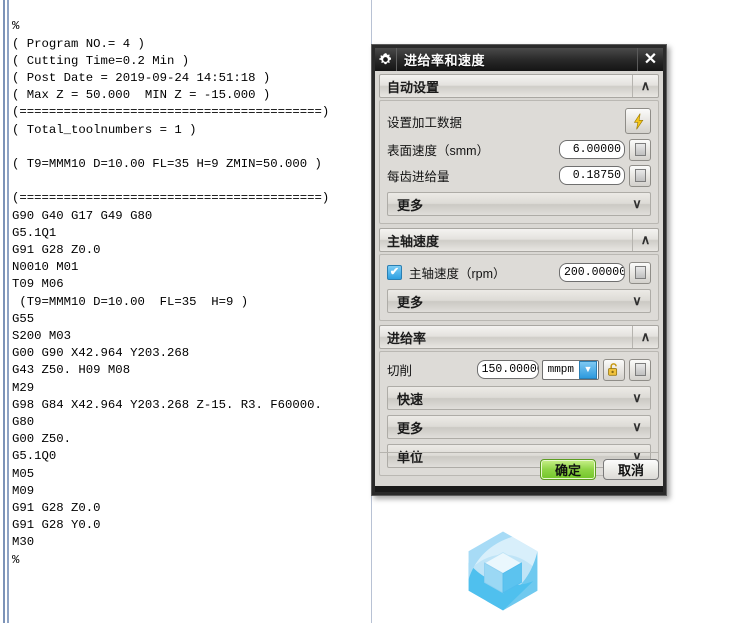 This screenshot has width=748, height=623. I want to click on gear-icon, so click(386, 59).